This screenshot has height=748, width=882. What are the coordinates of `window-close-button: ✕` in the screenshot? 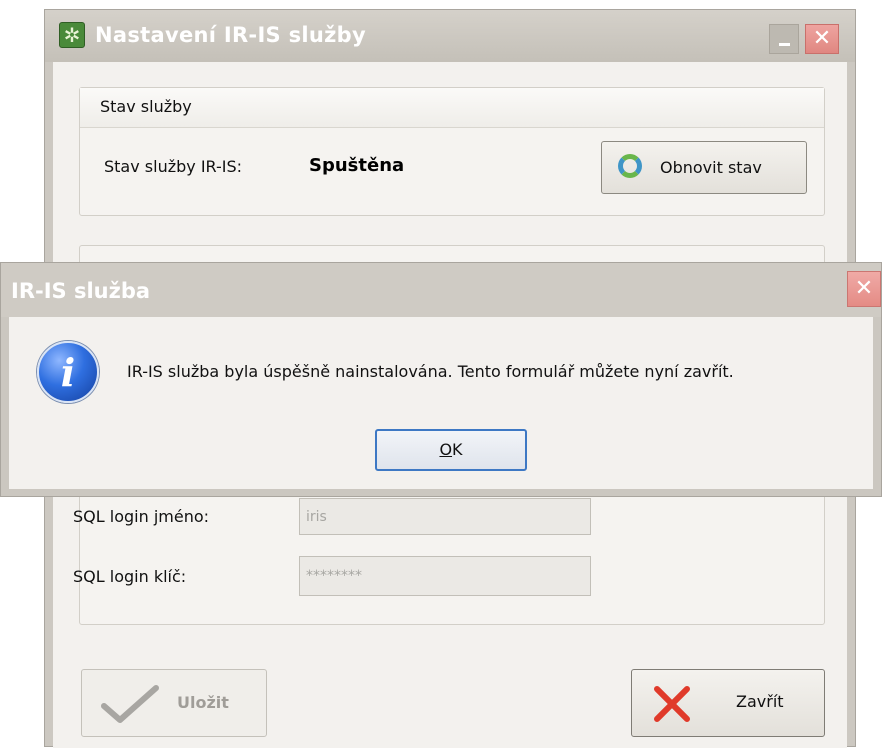 It's located at (822, 39).